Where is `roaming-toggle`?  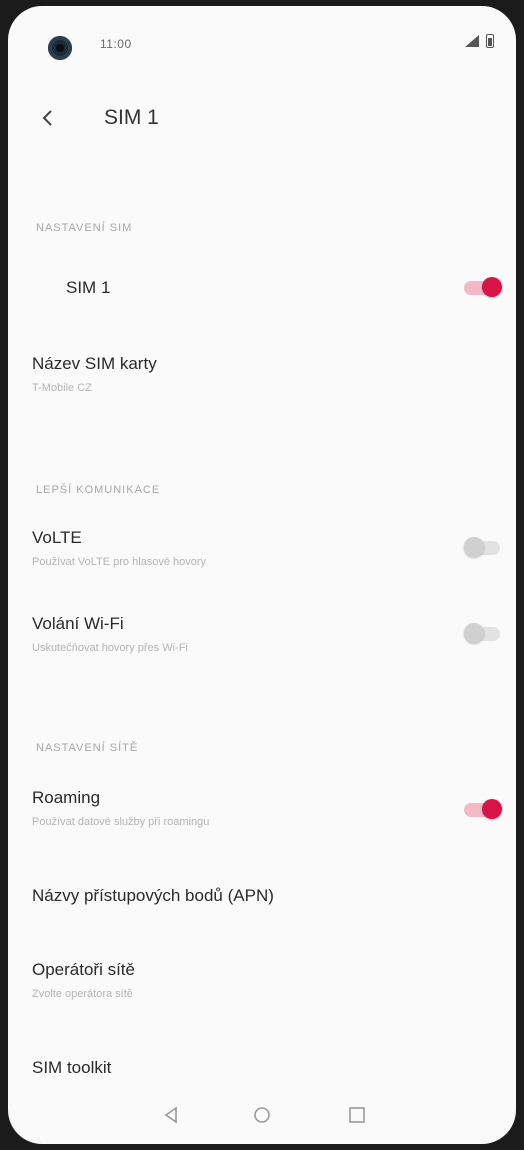 roaming-toggle is located at coordinates (484, 809).